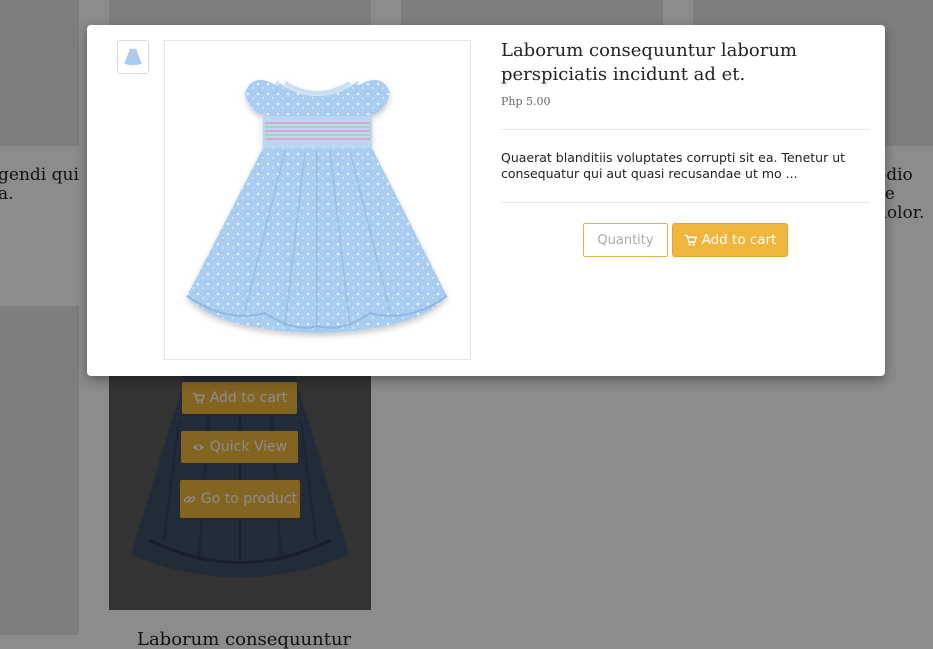  I want to click on product-price: Php 5.00, so click(526, 101).